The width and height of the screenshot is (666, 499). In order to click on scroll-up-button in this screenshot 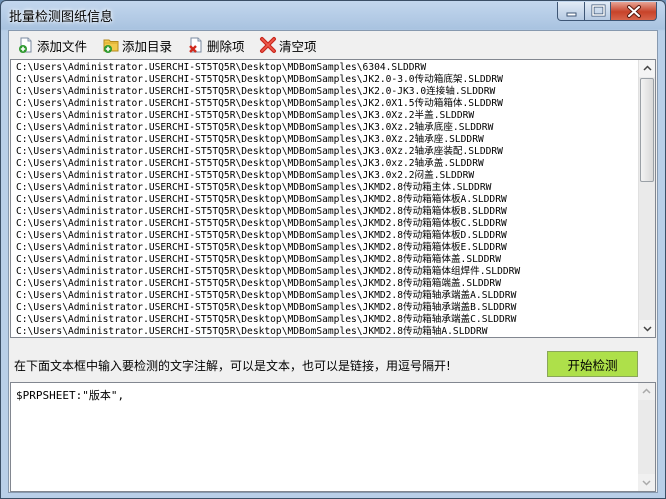, I will do `click(647, 68)`.